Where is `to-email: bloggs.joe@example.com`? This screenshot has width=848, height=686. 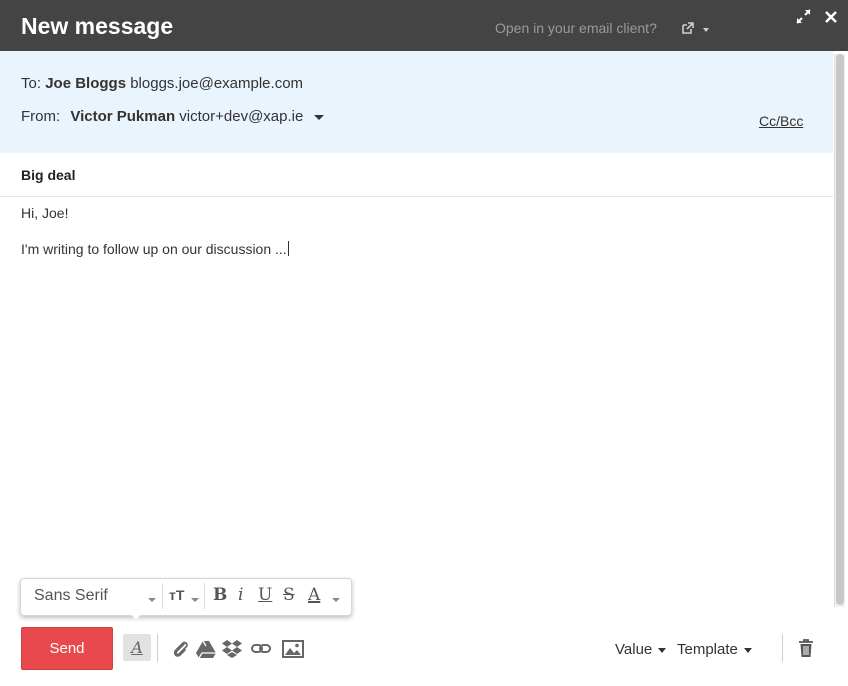
to-email: bloggs.joe@example.com is located at coordinates (217, 83).